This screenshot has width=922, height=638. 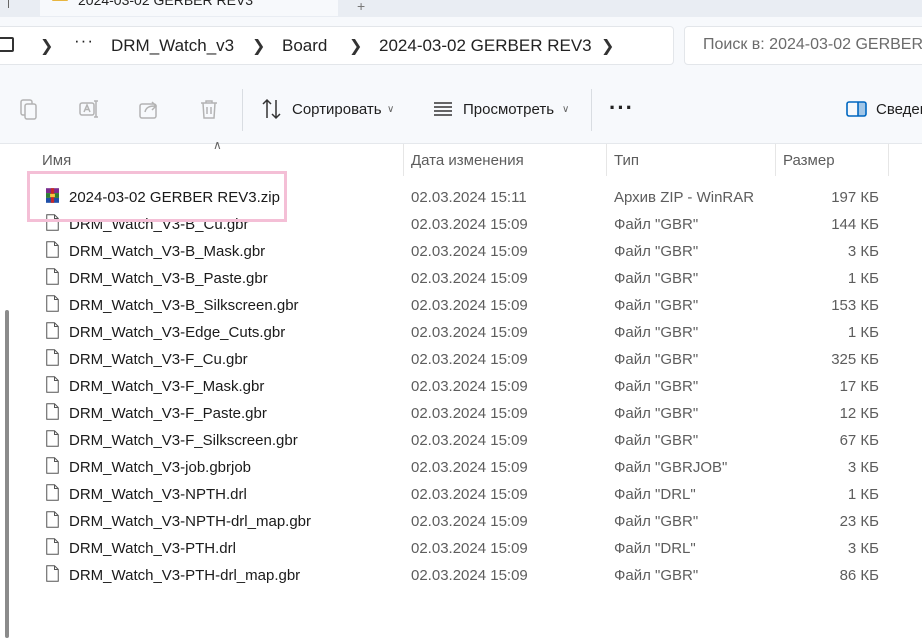 I want to click on file-type: Архив ZIP - WinRAR, so click(x=684, y=197).